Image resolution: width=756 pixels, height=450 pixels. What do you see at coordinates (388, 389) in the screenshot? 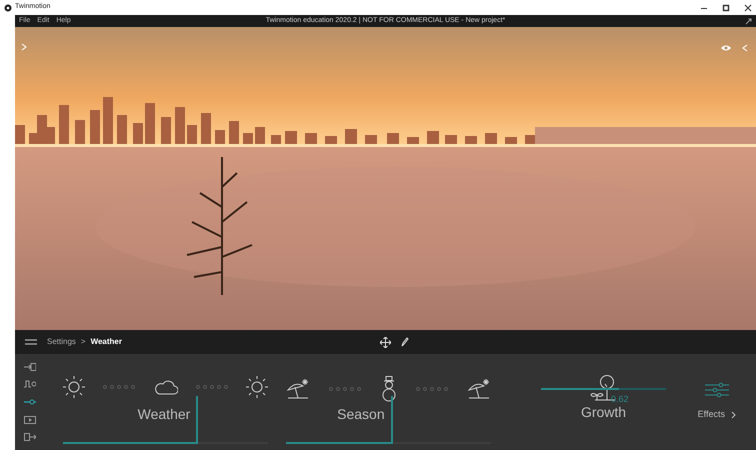
I see `snowman-icon` at bounding box center [388, 389].